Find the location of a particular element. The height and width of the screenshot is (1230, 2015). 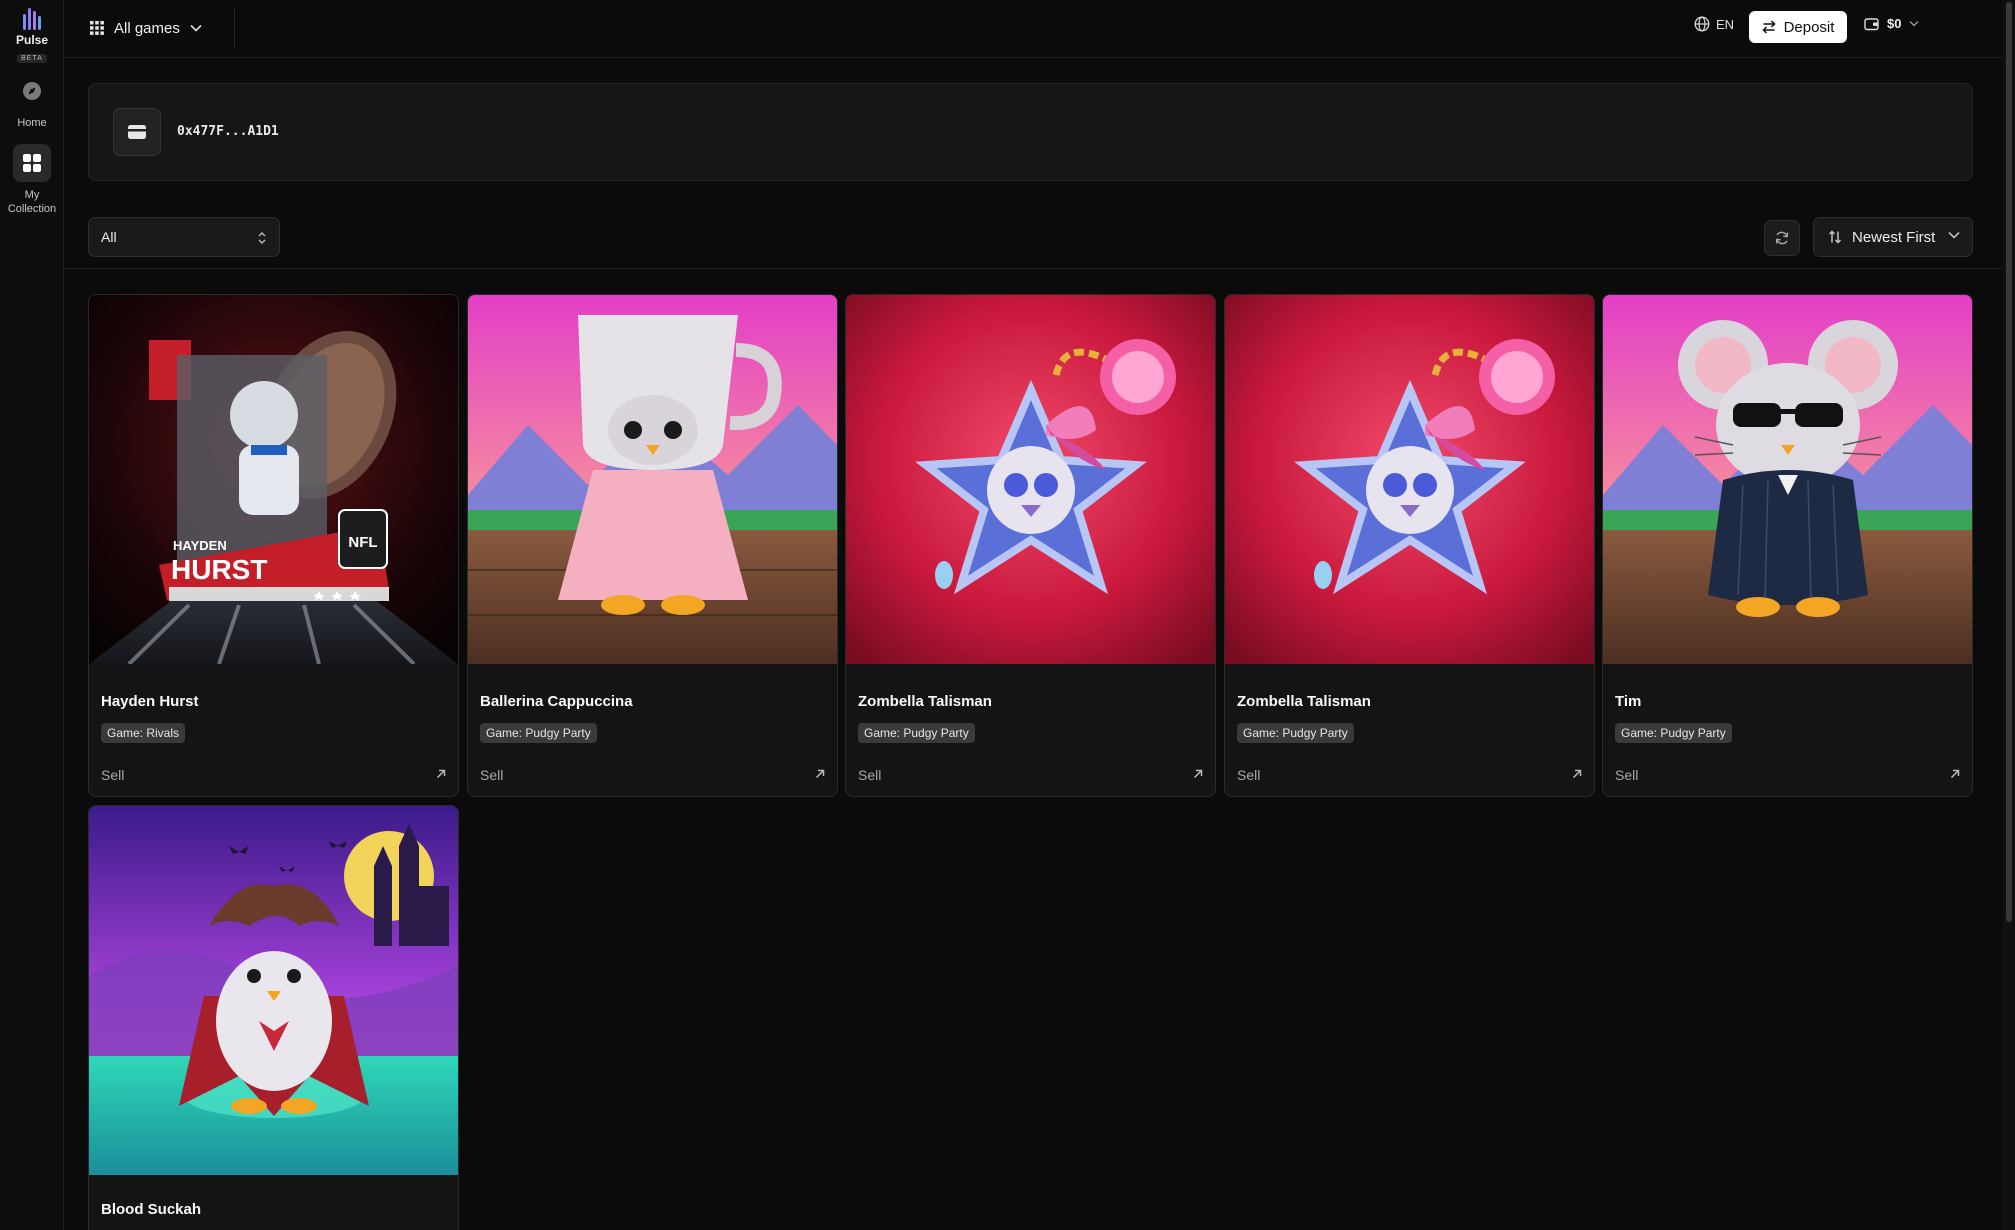

pulse-logo-icon is located at coordinates (32, 19).